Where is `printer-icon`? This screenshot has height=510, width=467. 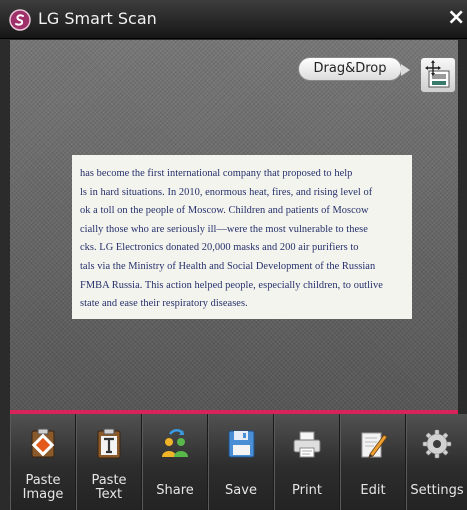
printer-icon is located at coordinates (307, 444).